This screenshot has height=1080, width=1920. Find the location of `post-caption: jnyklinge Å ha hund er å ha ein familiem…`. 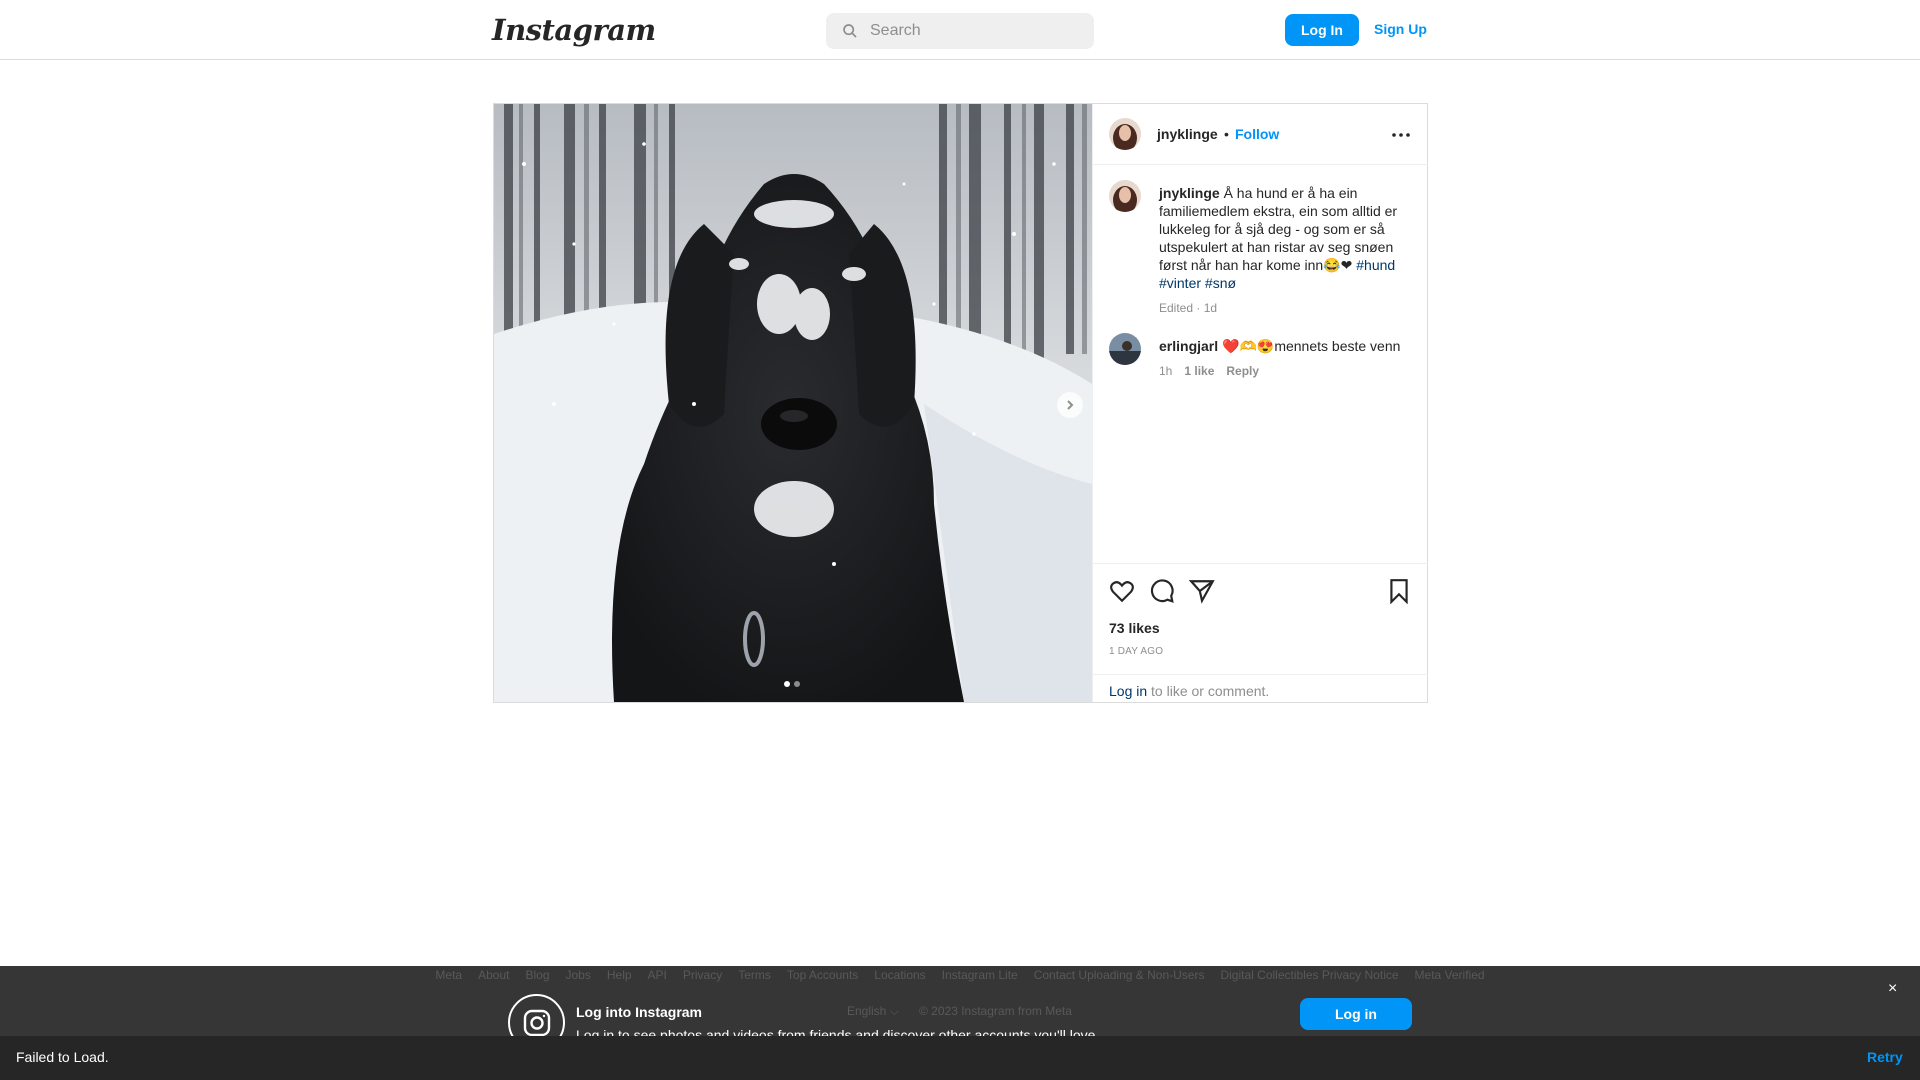

post-caption: jnyklinge Å ha hund er å ha ein familiem… is located at coordinates (1281, 250).